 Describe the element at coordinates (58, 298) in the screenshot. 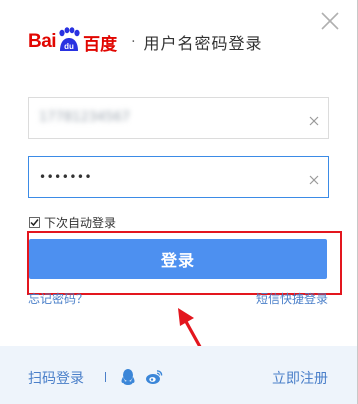

I see `forgot-password-link: 忘记密码？` at that location.